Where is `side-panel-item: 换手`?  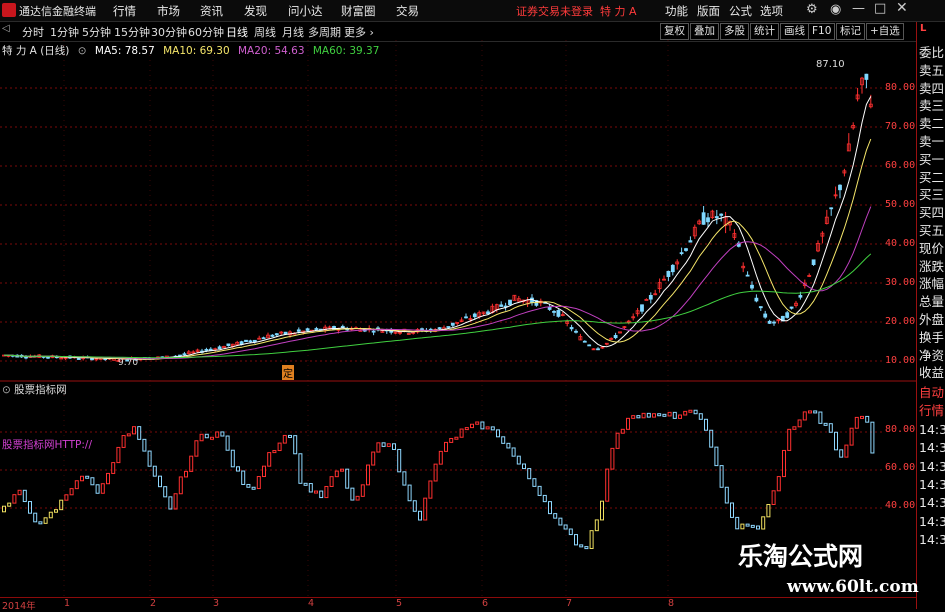
side-panel-item: 换手 is located at coordinates (931, 338).